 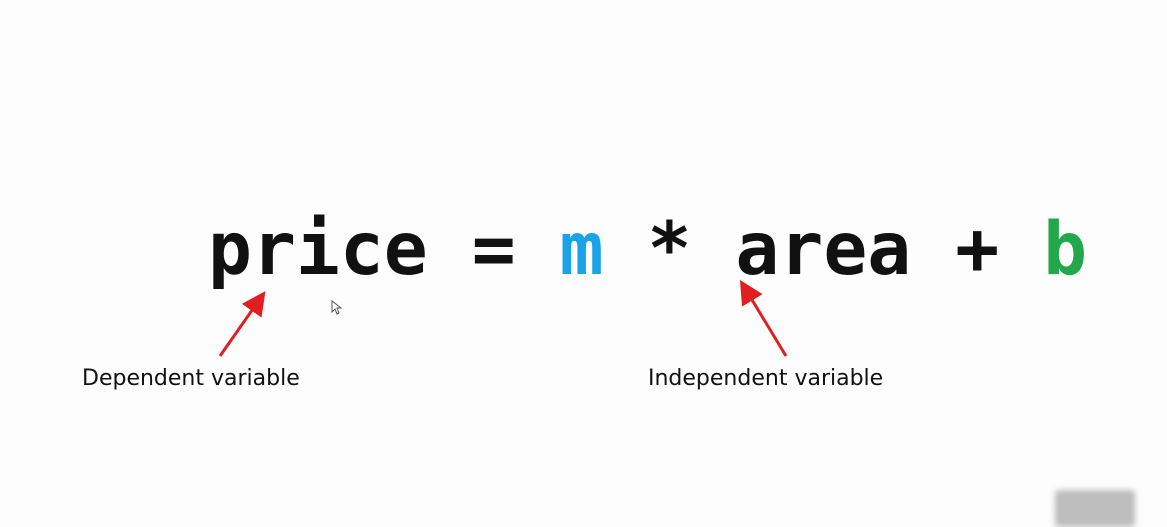 I want to click on dependent-arrow, so click(x=242, y=324).